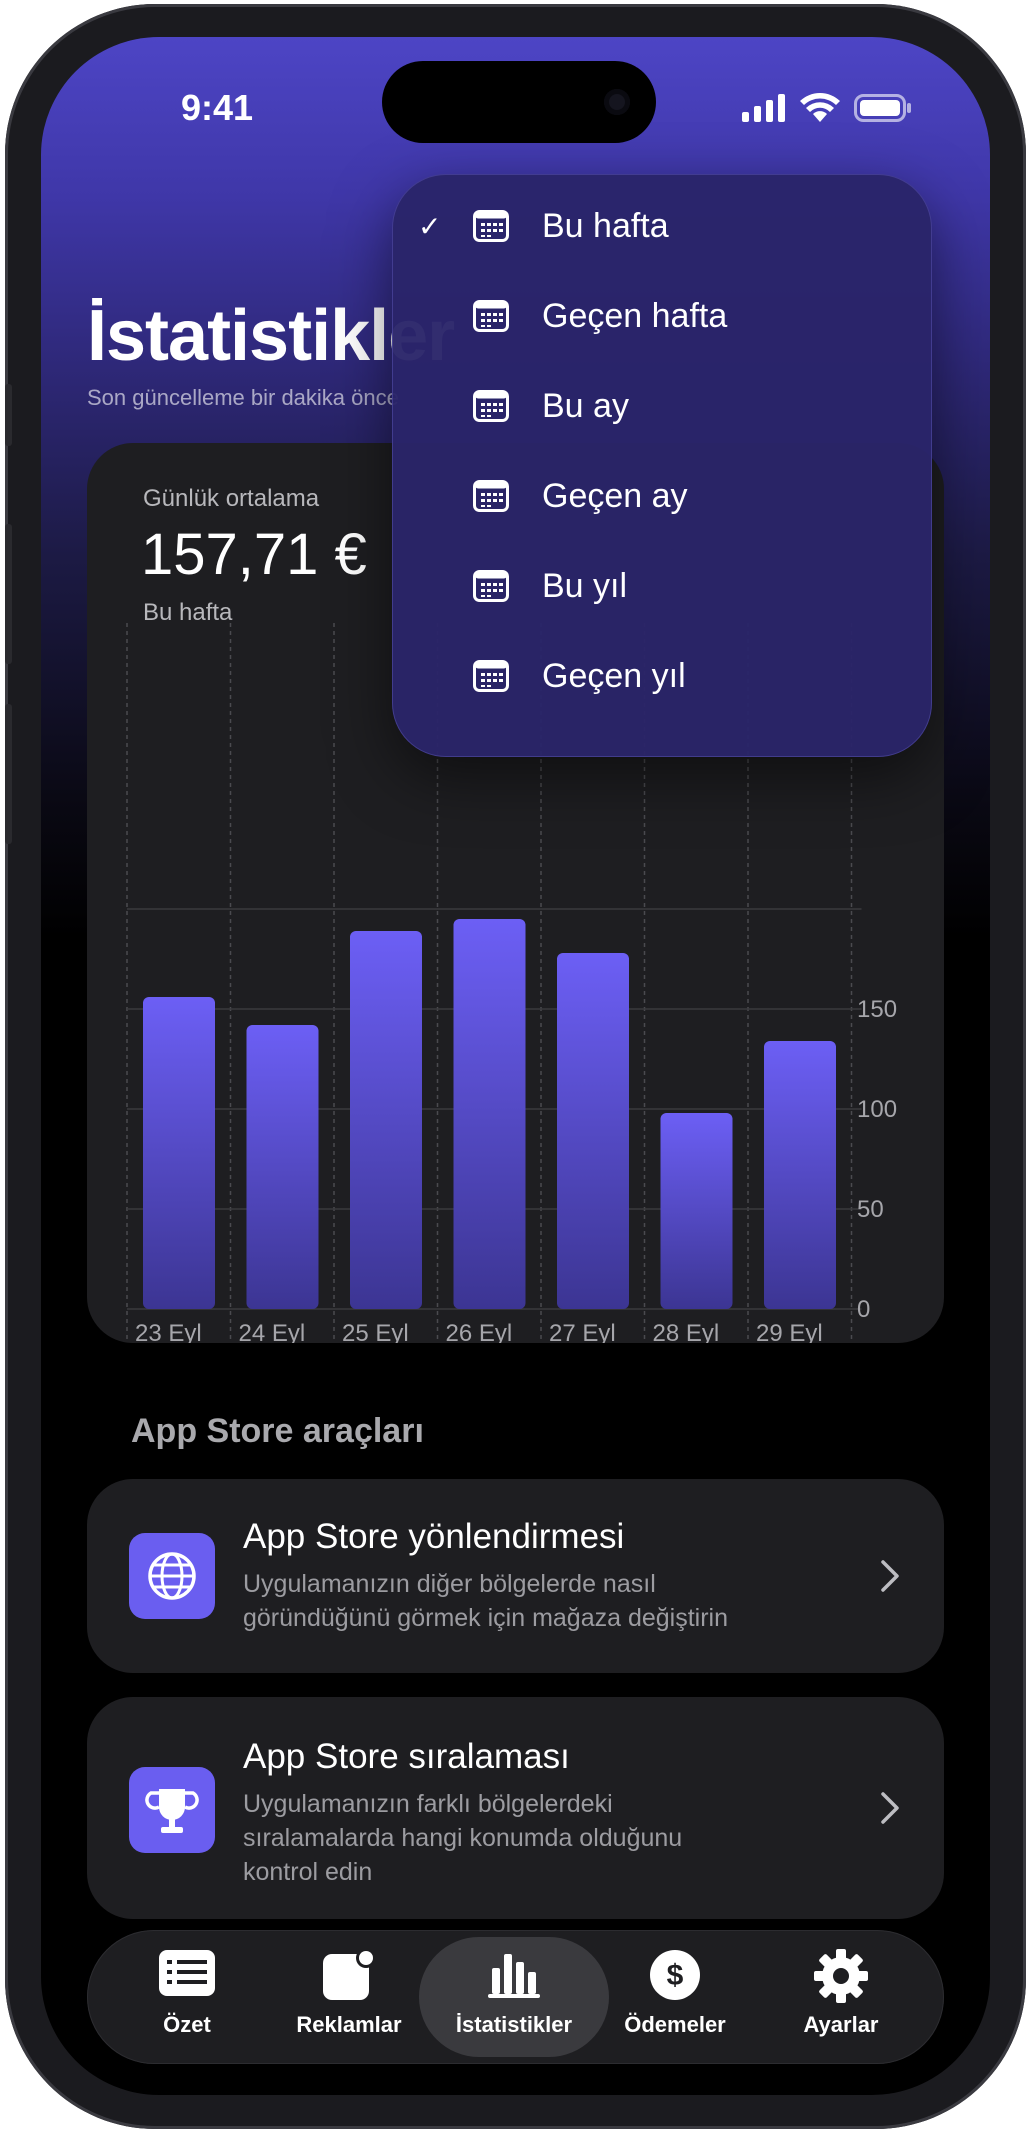 The height and width of the screenshot is (2133, 1031). What do you see at coordinates (686, 1331) in the screenshot?
I see `x-tick-label: 28 Eyl` at bounding box center [686, 1331].